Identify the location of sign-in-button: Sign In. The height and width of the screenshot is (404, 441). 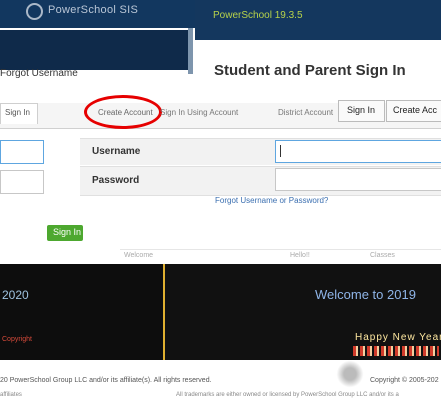
(65, 233).